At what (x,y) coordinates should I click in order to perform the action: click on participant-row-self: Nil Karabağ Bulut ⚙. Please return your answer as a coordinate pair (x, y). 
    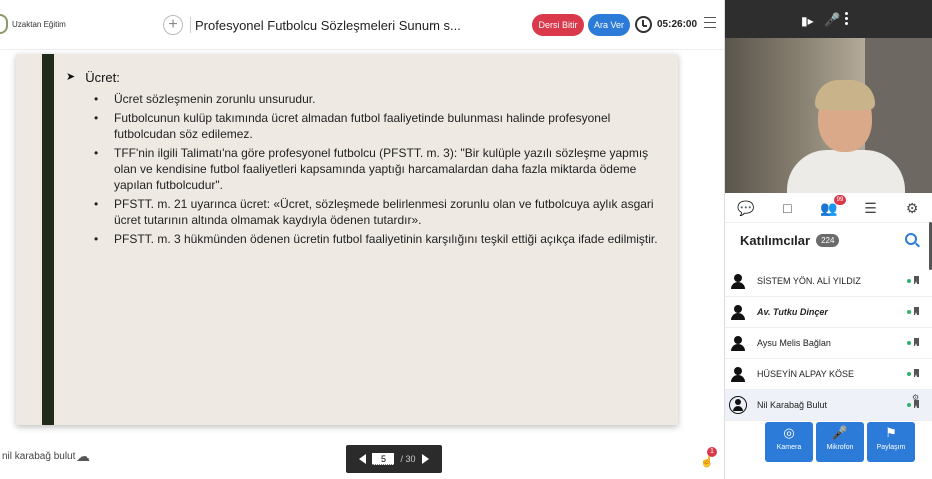
    Looking at the image, I should click on (828, 405).